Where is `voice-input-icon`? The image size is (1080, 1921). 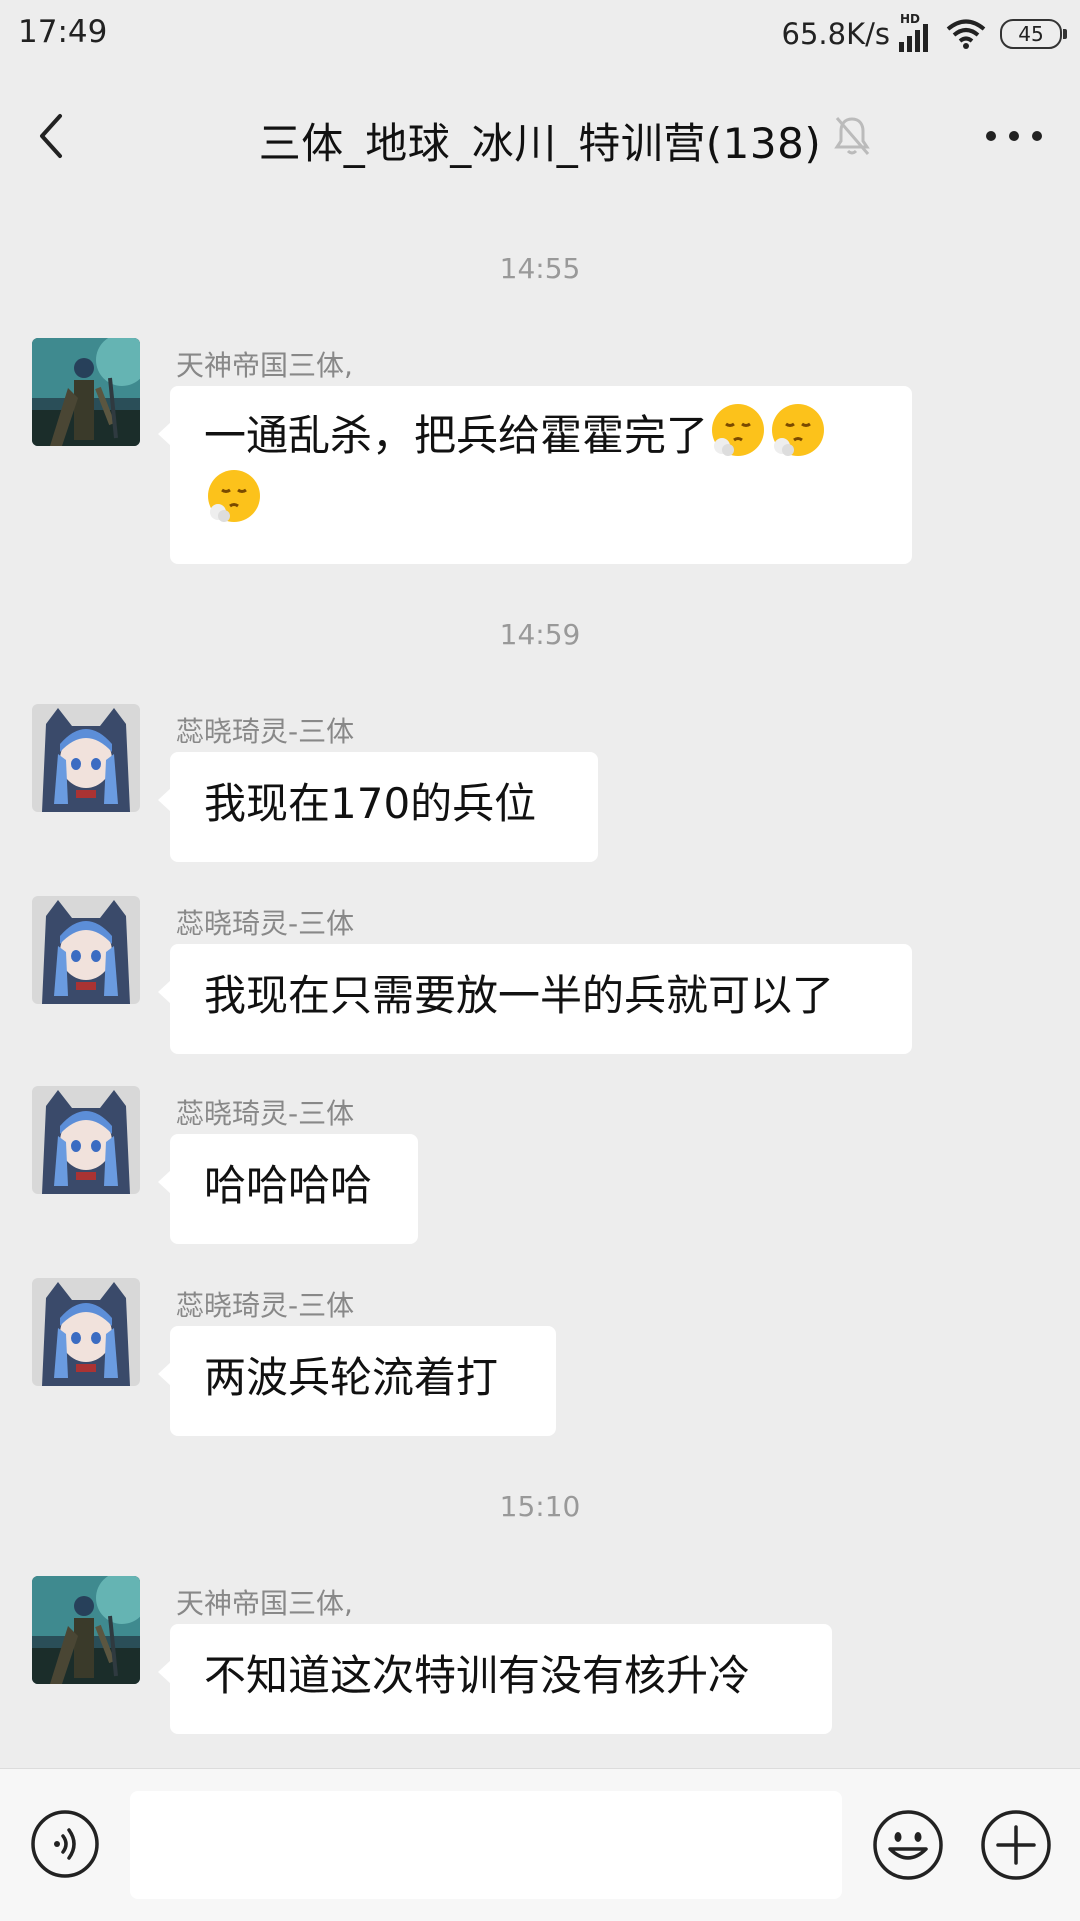 voice-input-icon is located at coordinates (65, 1844).